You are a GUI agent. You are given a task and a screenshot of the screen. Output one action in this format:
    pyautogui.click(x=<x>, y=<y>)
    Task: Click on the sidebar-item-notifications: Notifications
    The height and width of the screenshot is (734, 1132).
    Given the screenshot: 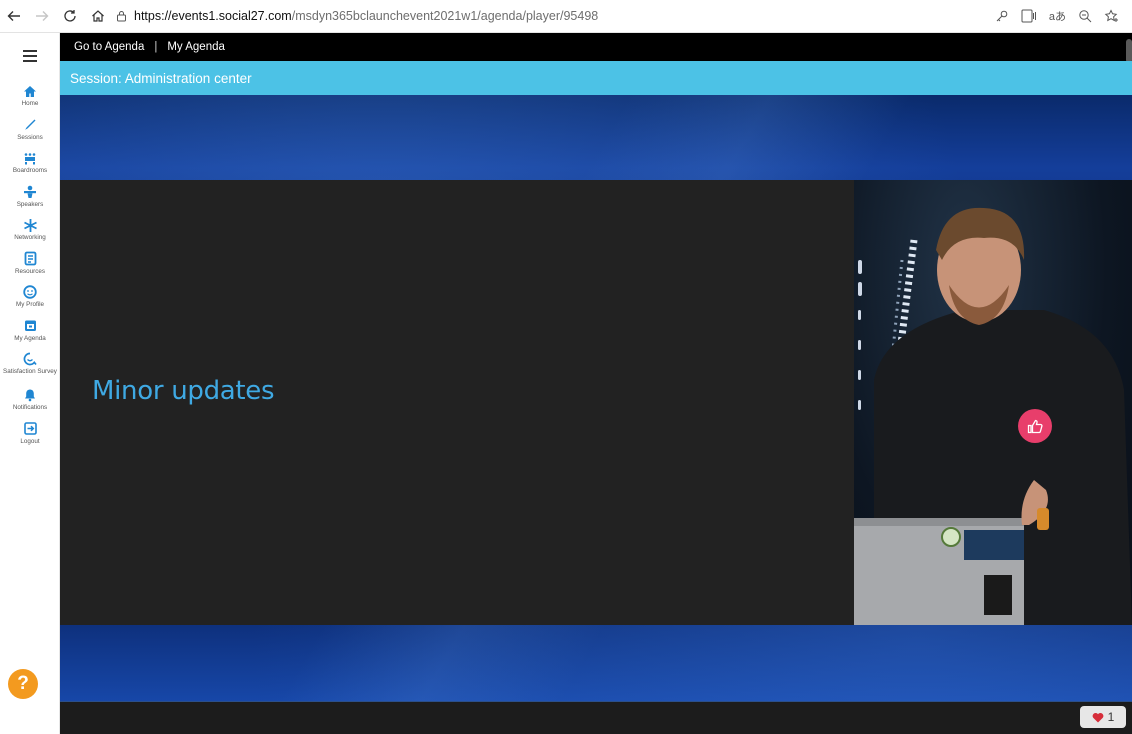 What is the action you would take?
    pyautogui.click(x=30, y=402)
    